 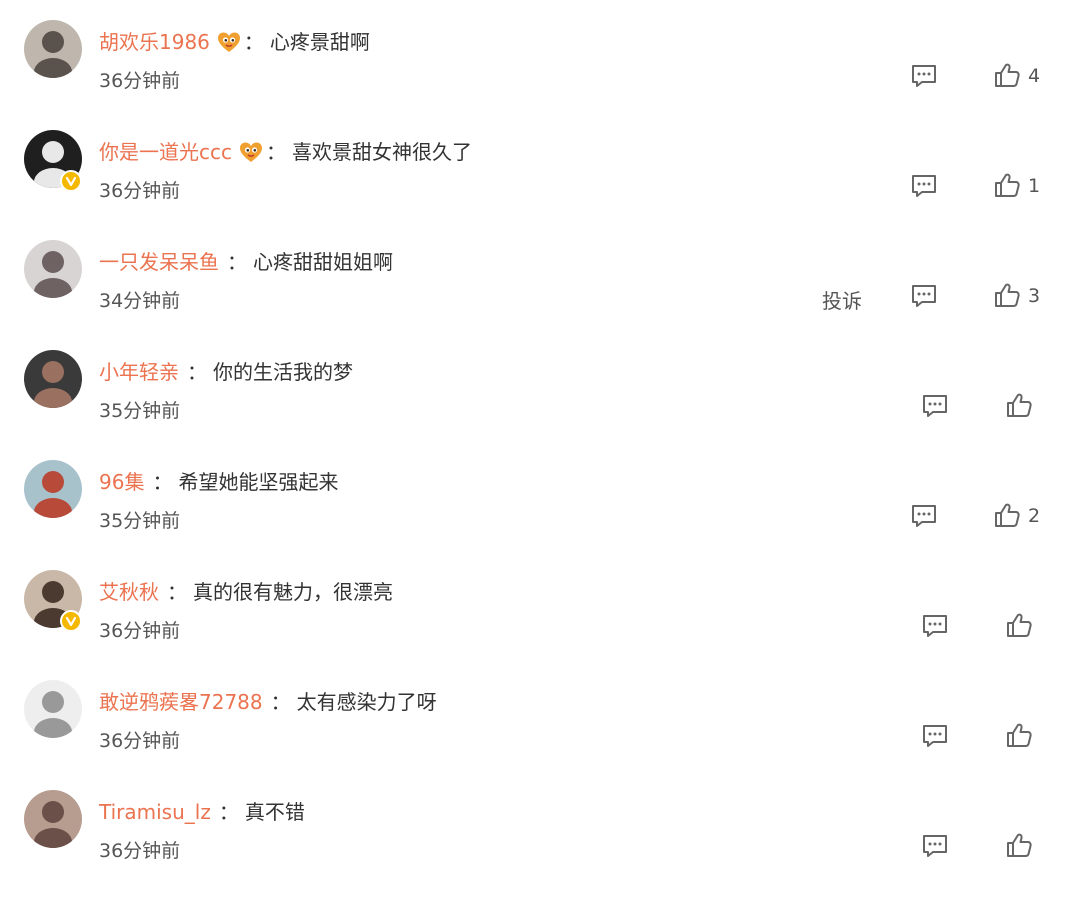 What do you see at coordinates (283, 372) in the screenshot?
I see `comment-text: 你的生活我的梦` at bounding box center [283, 372].